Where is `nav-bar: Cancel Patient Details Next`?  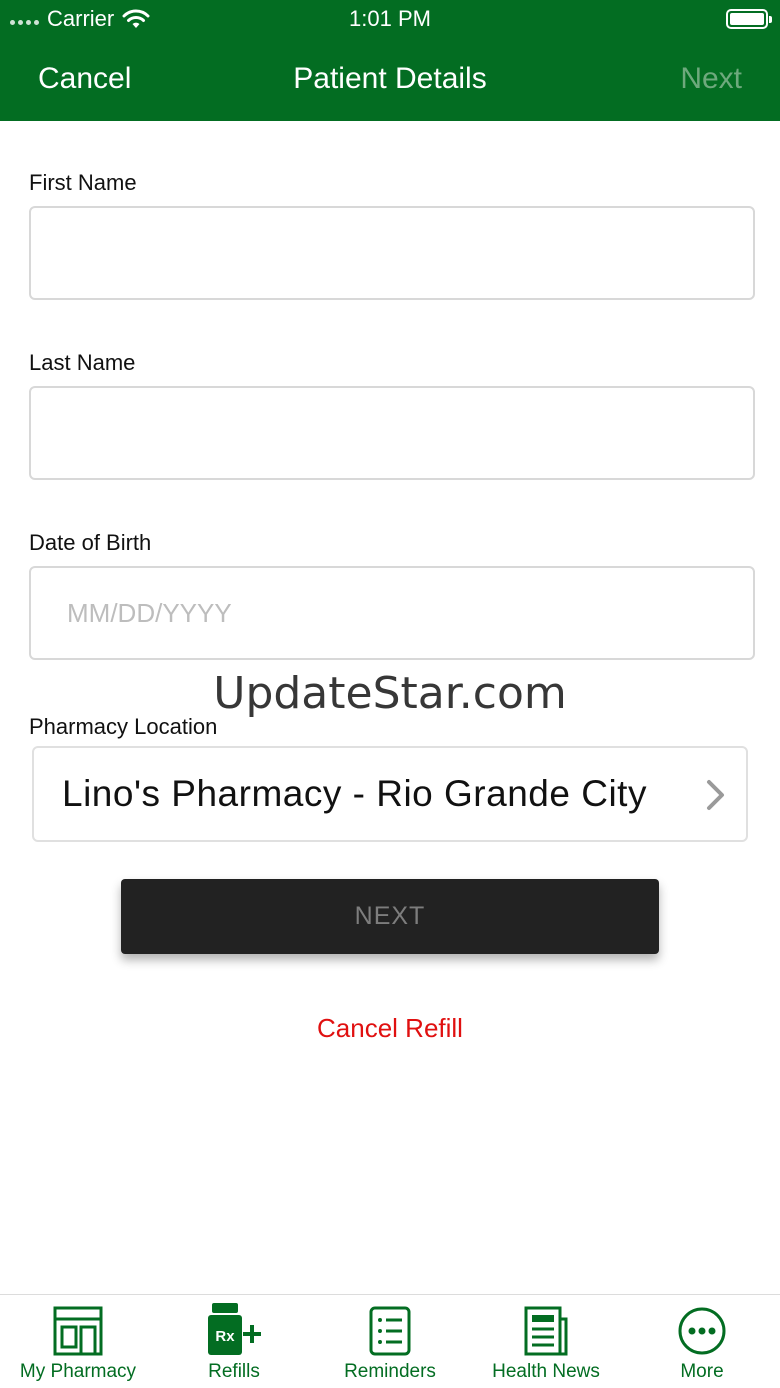
nav-bar: Cancel Patient Details Next is located at coordinates (390, 80).